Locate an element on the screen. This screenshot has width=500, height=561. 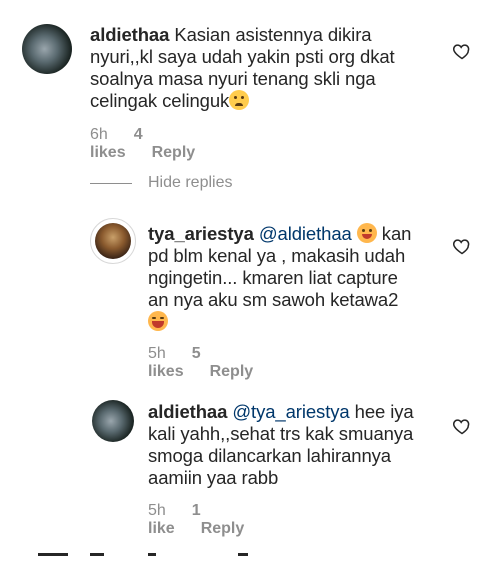
timestamp: 6h is located at coordinates (99, 134).